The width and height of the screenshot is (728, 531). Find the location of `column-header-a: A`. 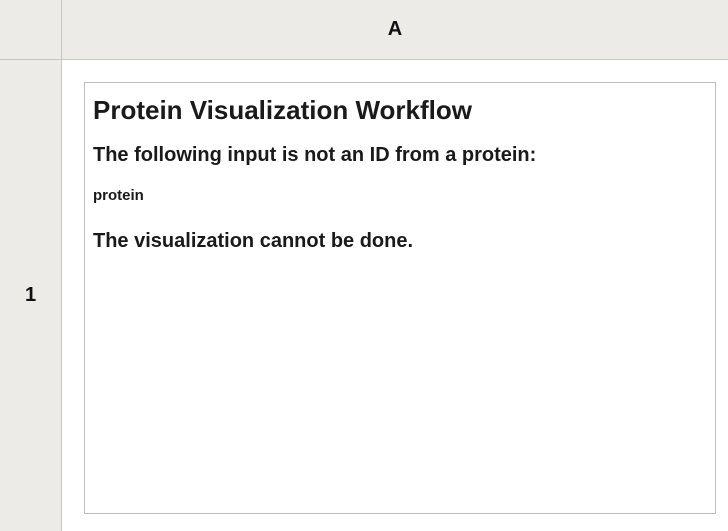

column-header-a: A is located at coordinates (395, 30).